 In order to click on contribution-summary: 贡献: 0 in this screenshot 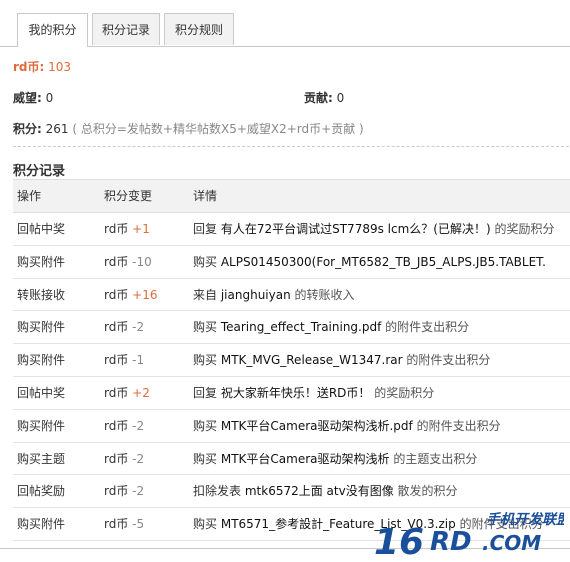, I will do `click(324, 97)`.